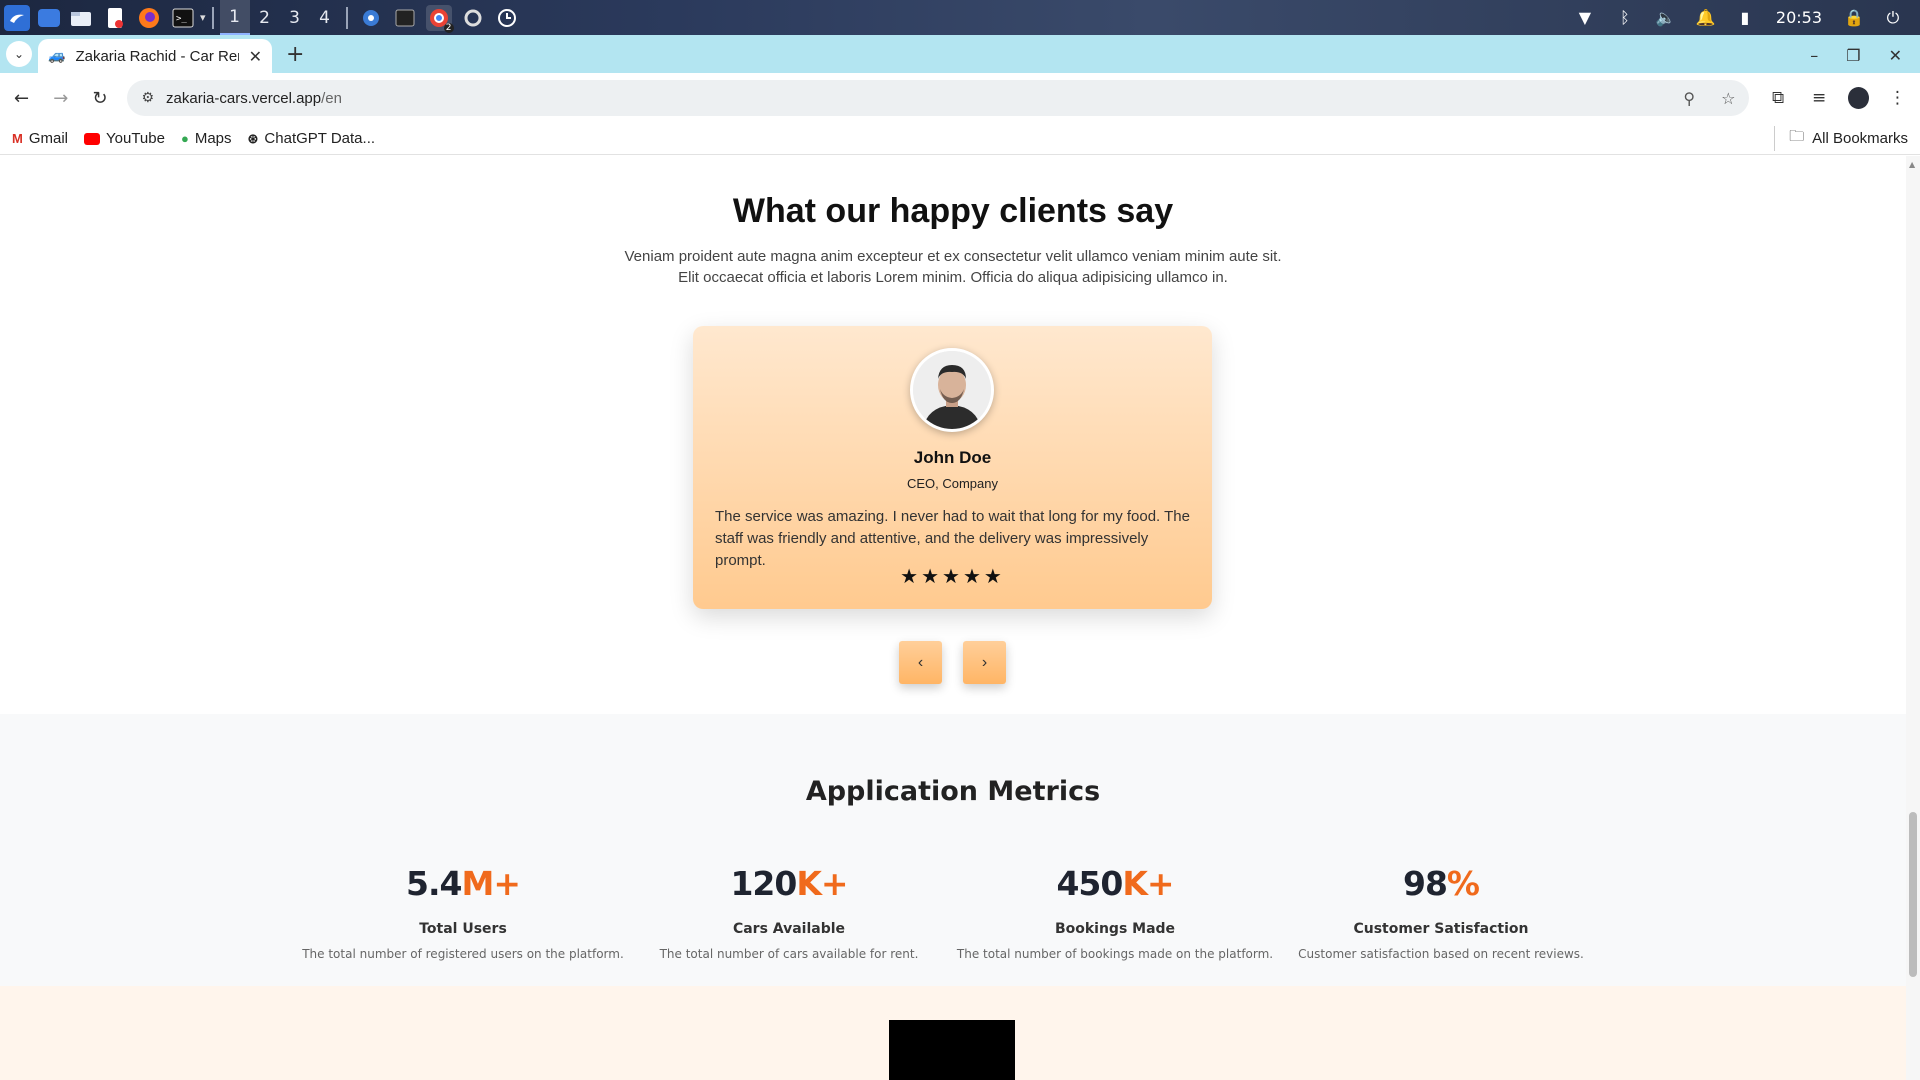  I want to click on metric-value: 5.4M+, so click(463, 883).